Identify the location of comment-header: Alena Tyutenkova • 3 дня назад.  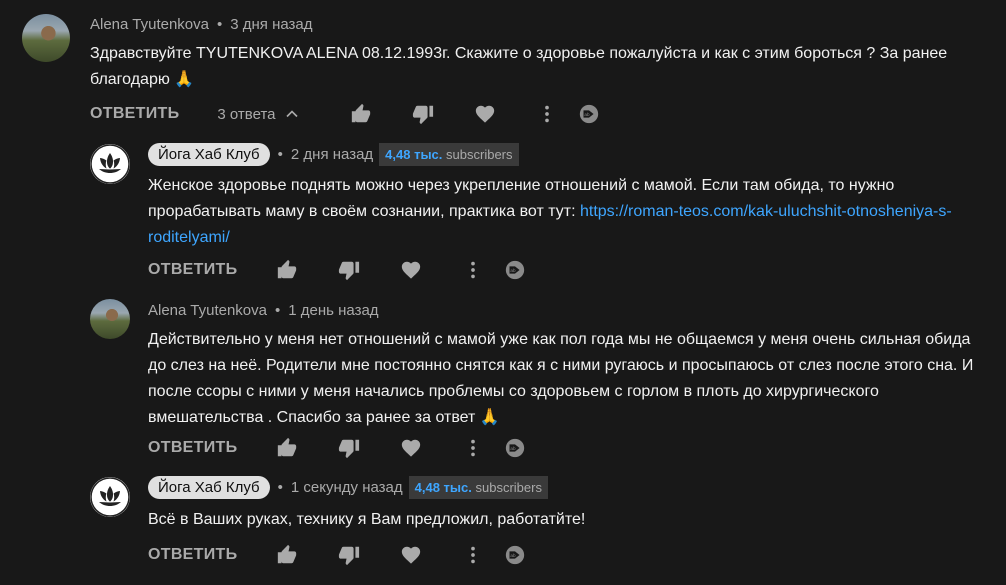
(201, 24).